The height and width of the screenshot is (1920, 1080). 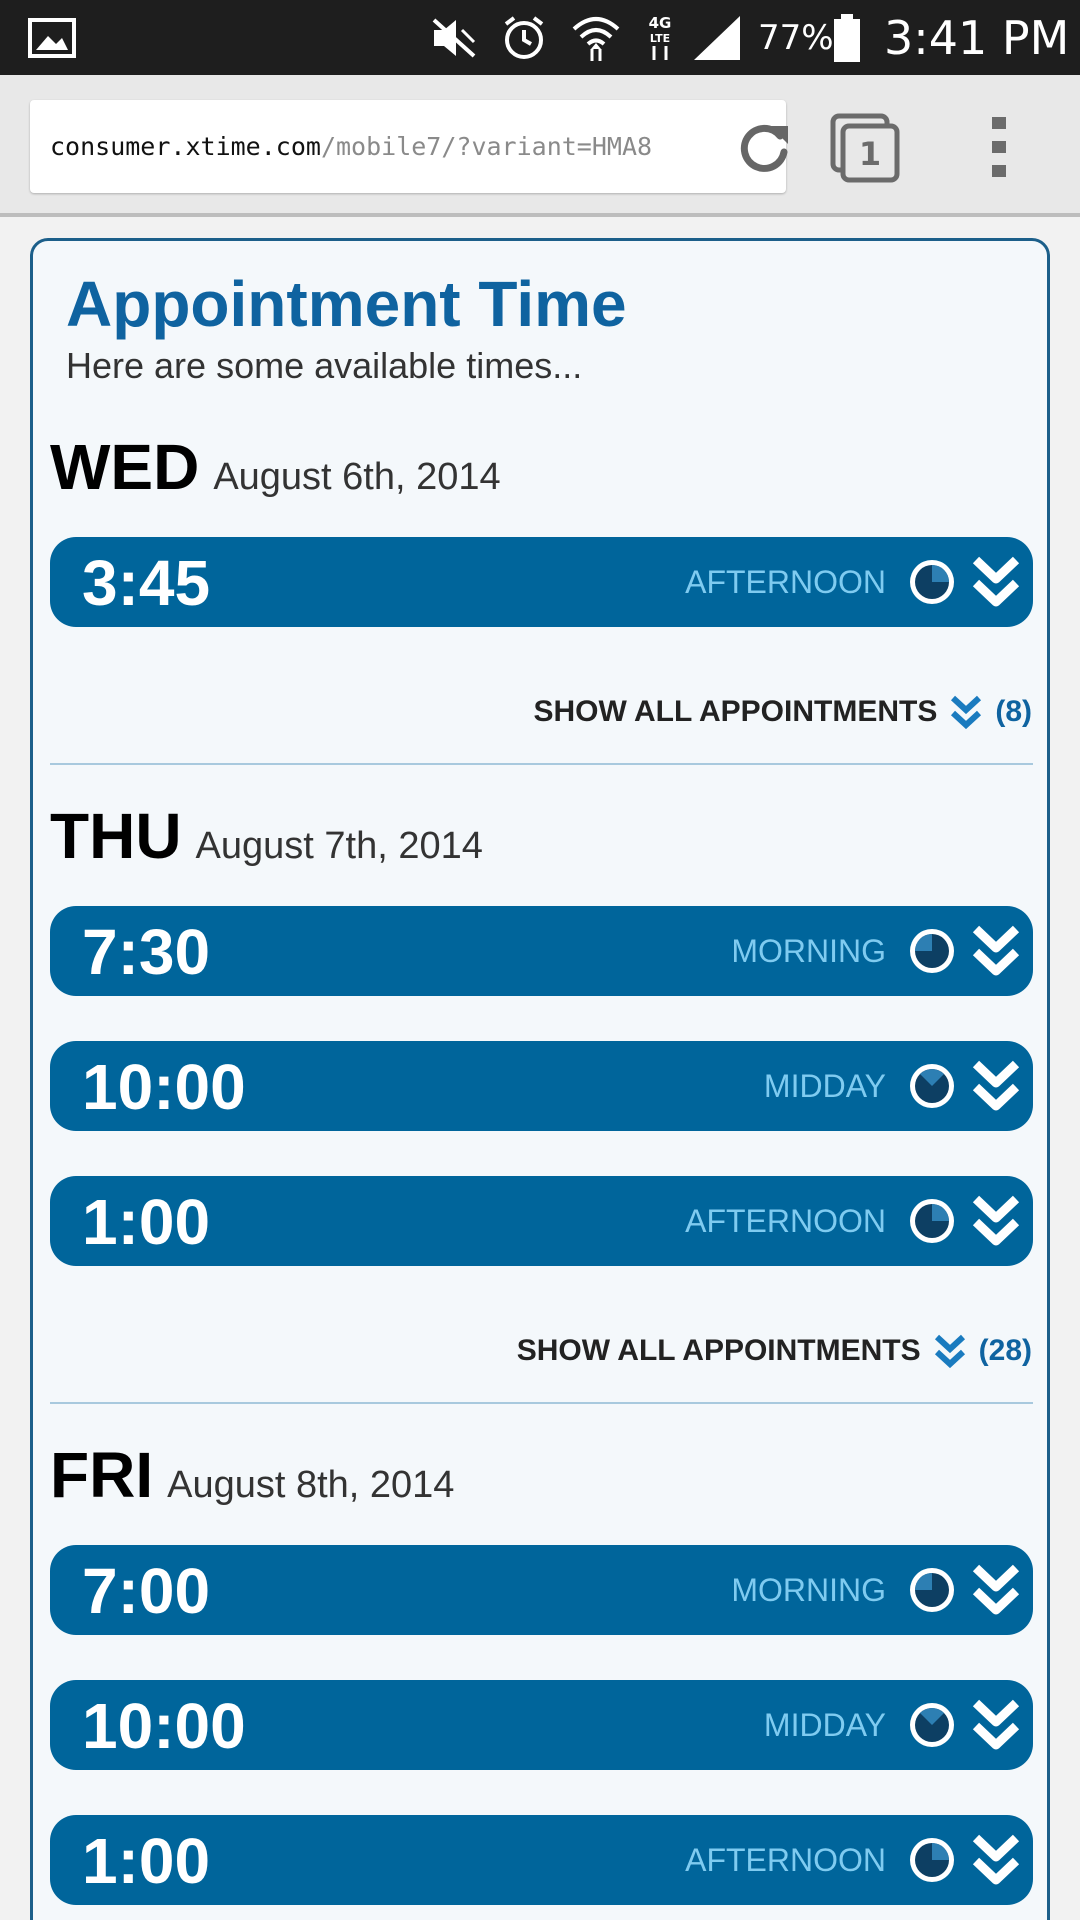 I want to click on time-slot-button: 7:30 MORNING, so click(x=541, y=951).